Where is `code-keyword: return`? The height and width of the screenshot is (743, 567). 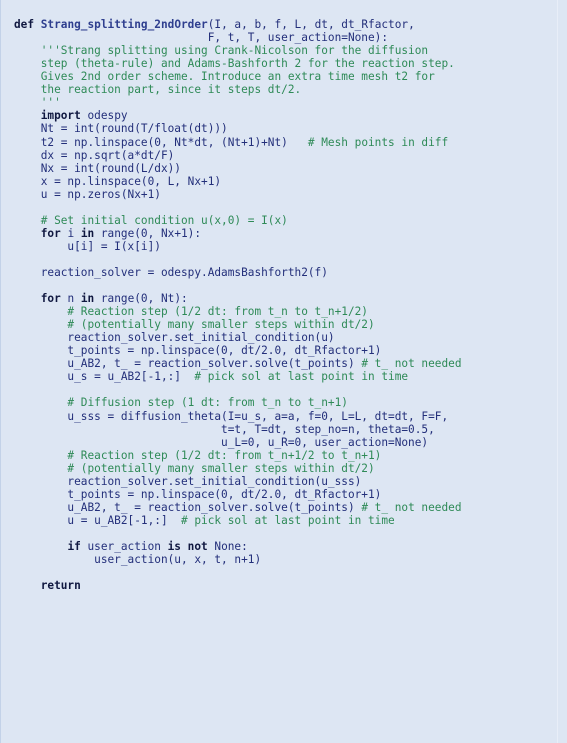 code-keyword: return is located at coordinates (60, 586).